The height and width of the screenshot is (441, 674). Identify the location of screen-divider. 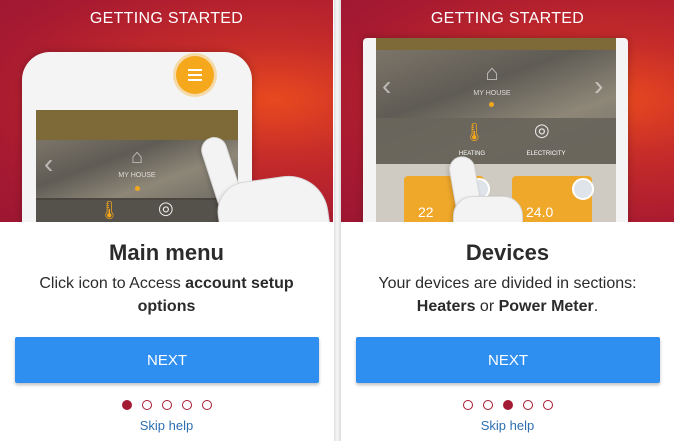
(337, 220).